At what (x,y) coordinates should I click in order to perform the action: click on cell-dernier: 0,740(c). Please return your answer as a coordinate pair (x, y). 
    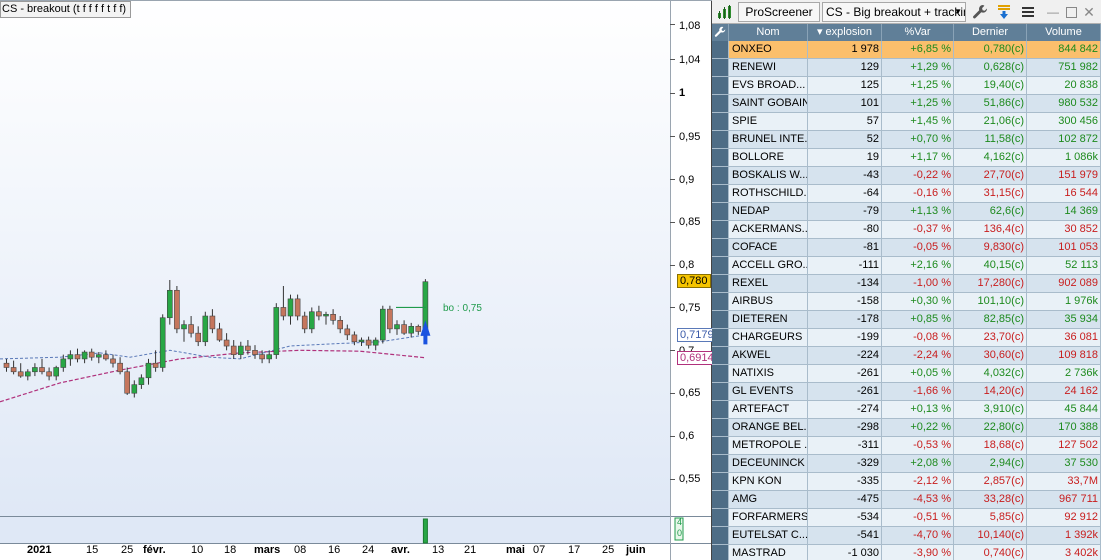
    Looking at the image, I should click on (990, 552).